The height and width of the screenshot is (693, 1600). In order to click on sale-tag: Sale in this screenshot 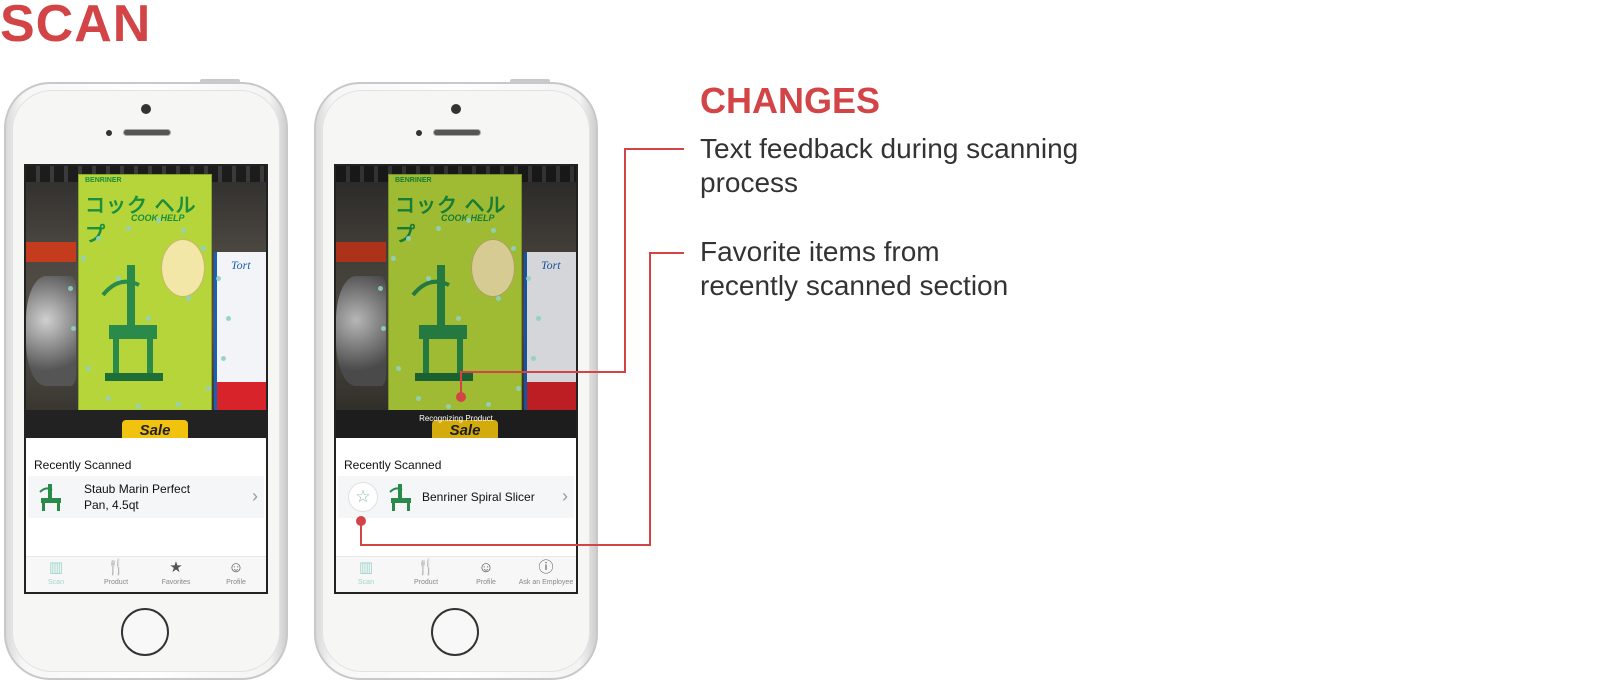, I will do `click(155, 429)`.